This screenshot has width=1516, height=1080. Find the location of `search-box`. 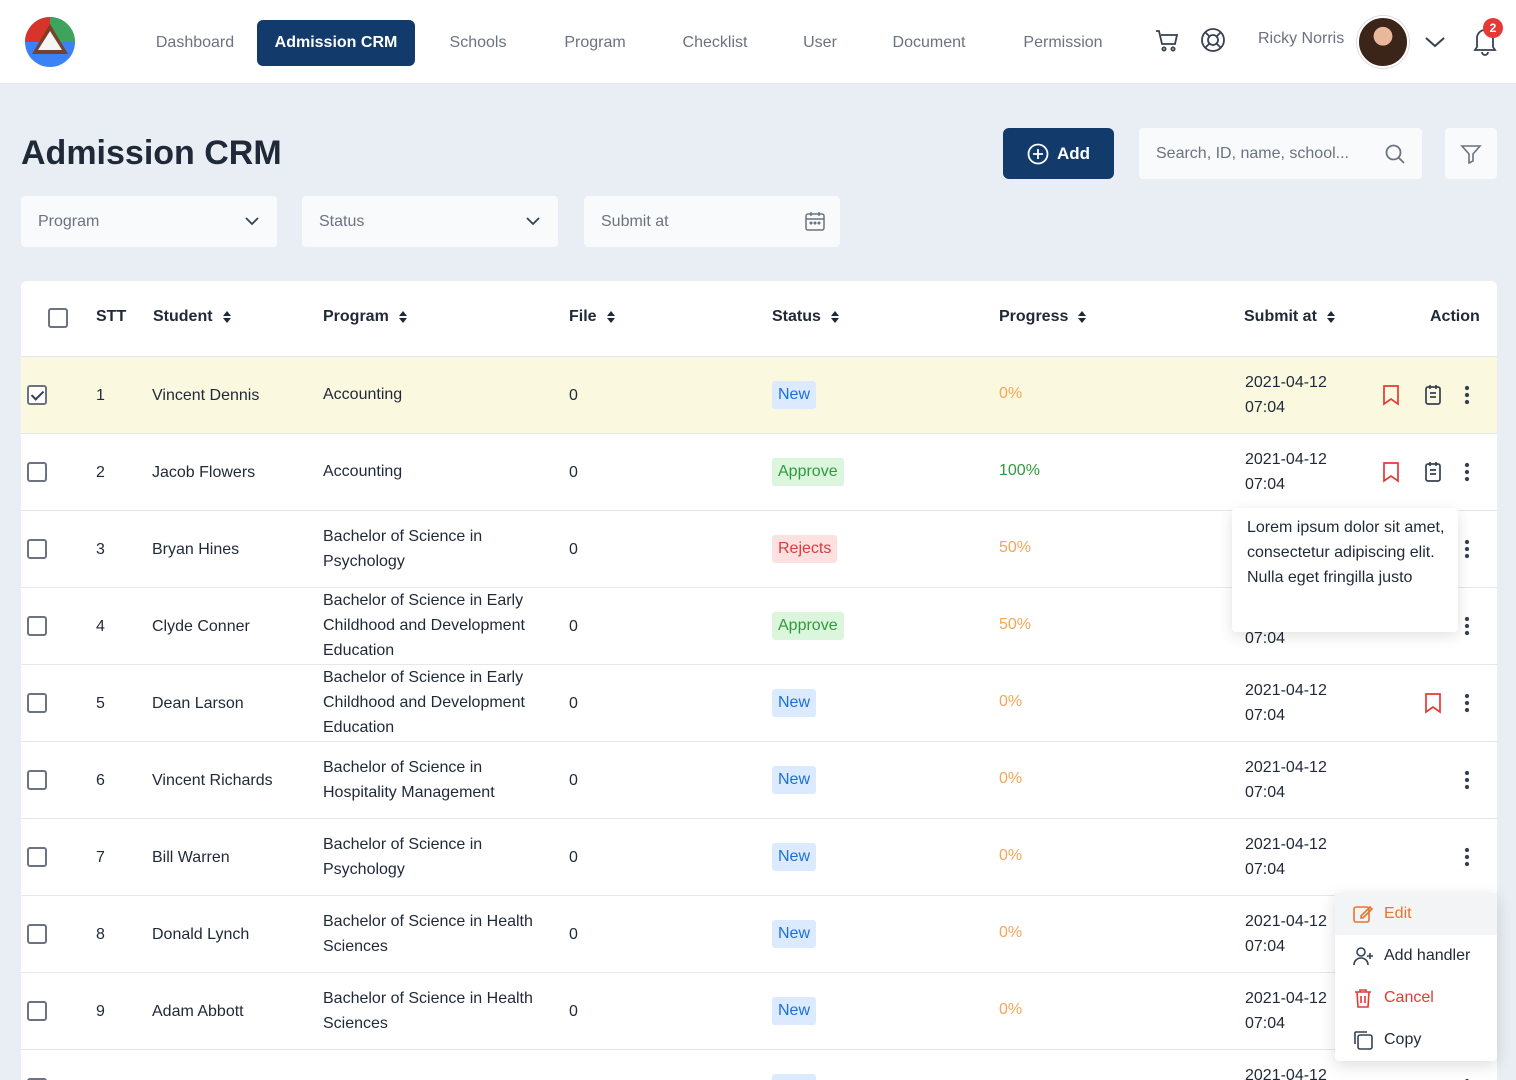

search-box is located at coordinates (1280, 153).